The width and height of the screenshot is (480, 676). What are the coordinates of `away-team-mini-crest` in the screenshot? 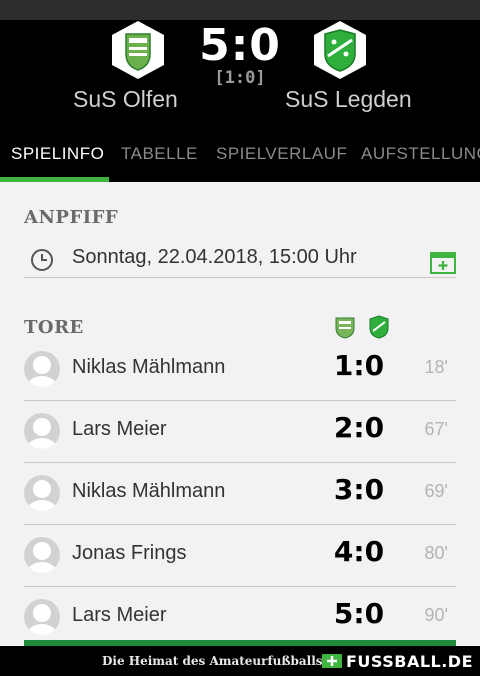 It's located at (379, 327).